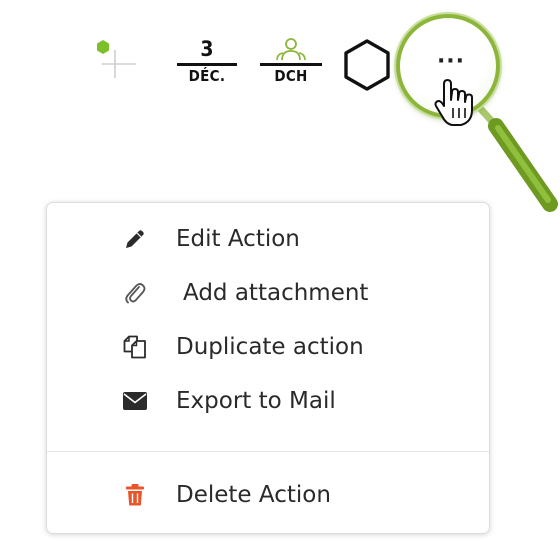 The image size is (560, 541). What do you see at coordinates (135, 495) in the screenshot?
I see `trash-icon` at bounding box center [135, 495].